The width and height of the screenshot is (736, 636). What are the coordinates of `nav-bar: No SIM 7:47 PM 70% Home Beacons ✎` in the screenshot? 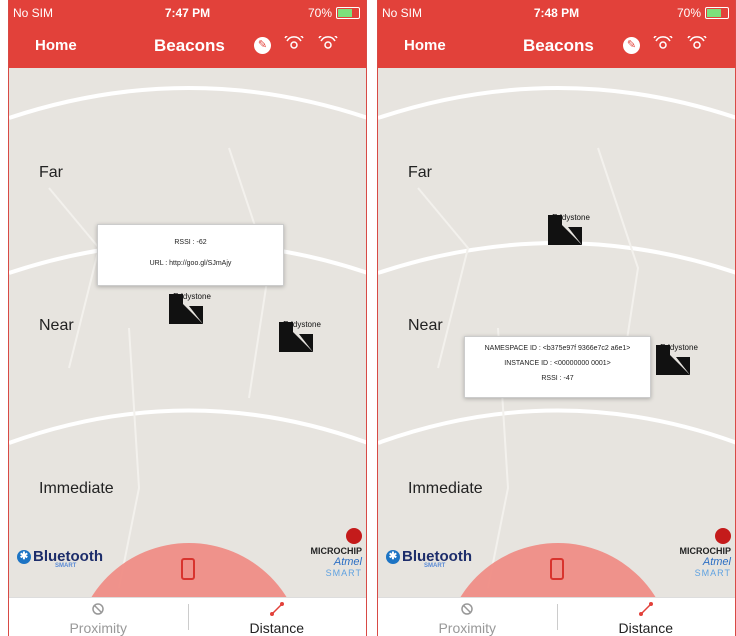 It's located at (187, 34).